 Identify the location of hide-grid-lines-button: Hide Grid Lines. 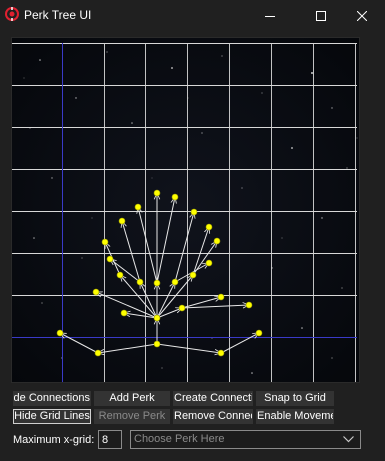
(52, 416).